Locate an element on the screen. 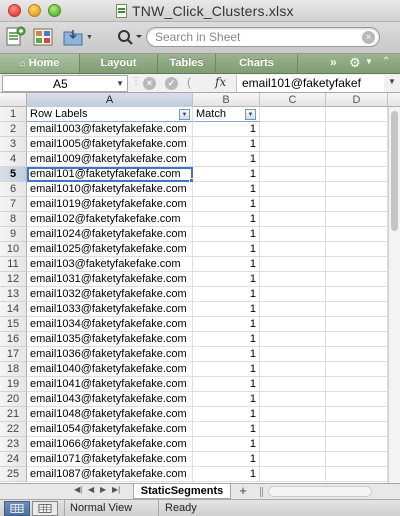 Image resolution: width=400 pixels, height=516 pixels. email-cell: email1032@faketyfakefake.com is located at coordinates (110, 294).